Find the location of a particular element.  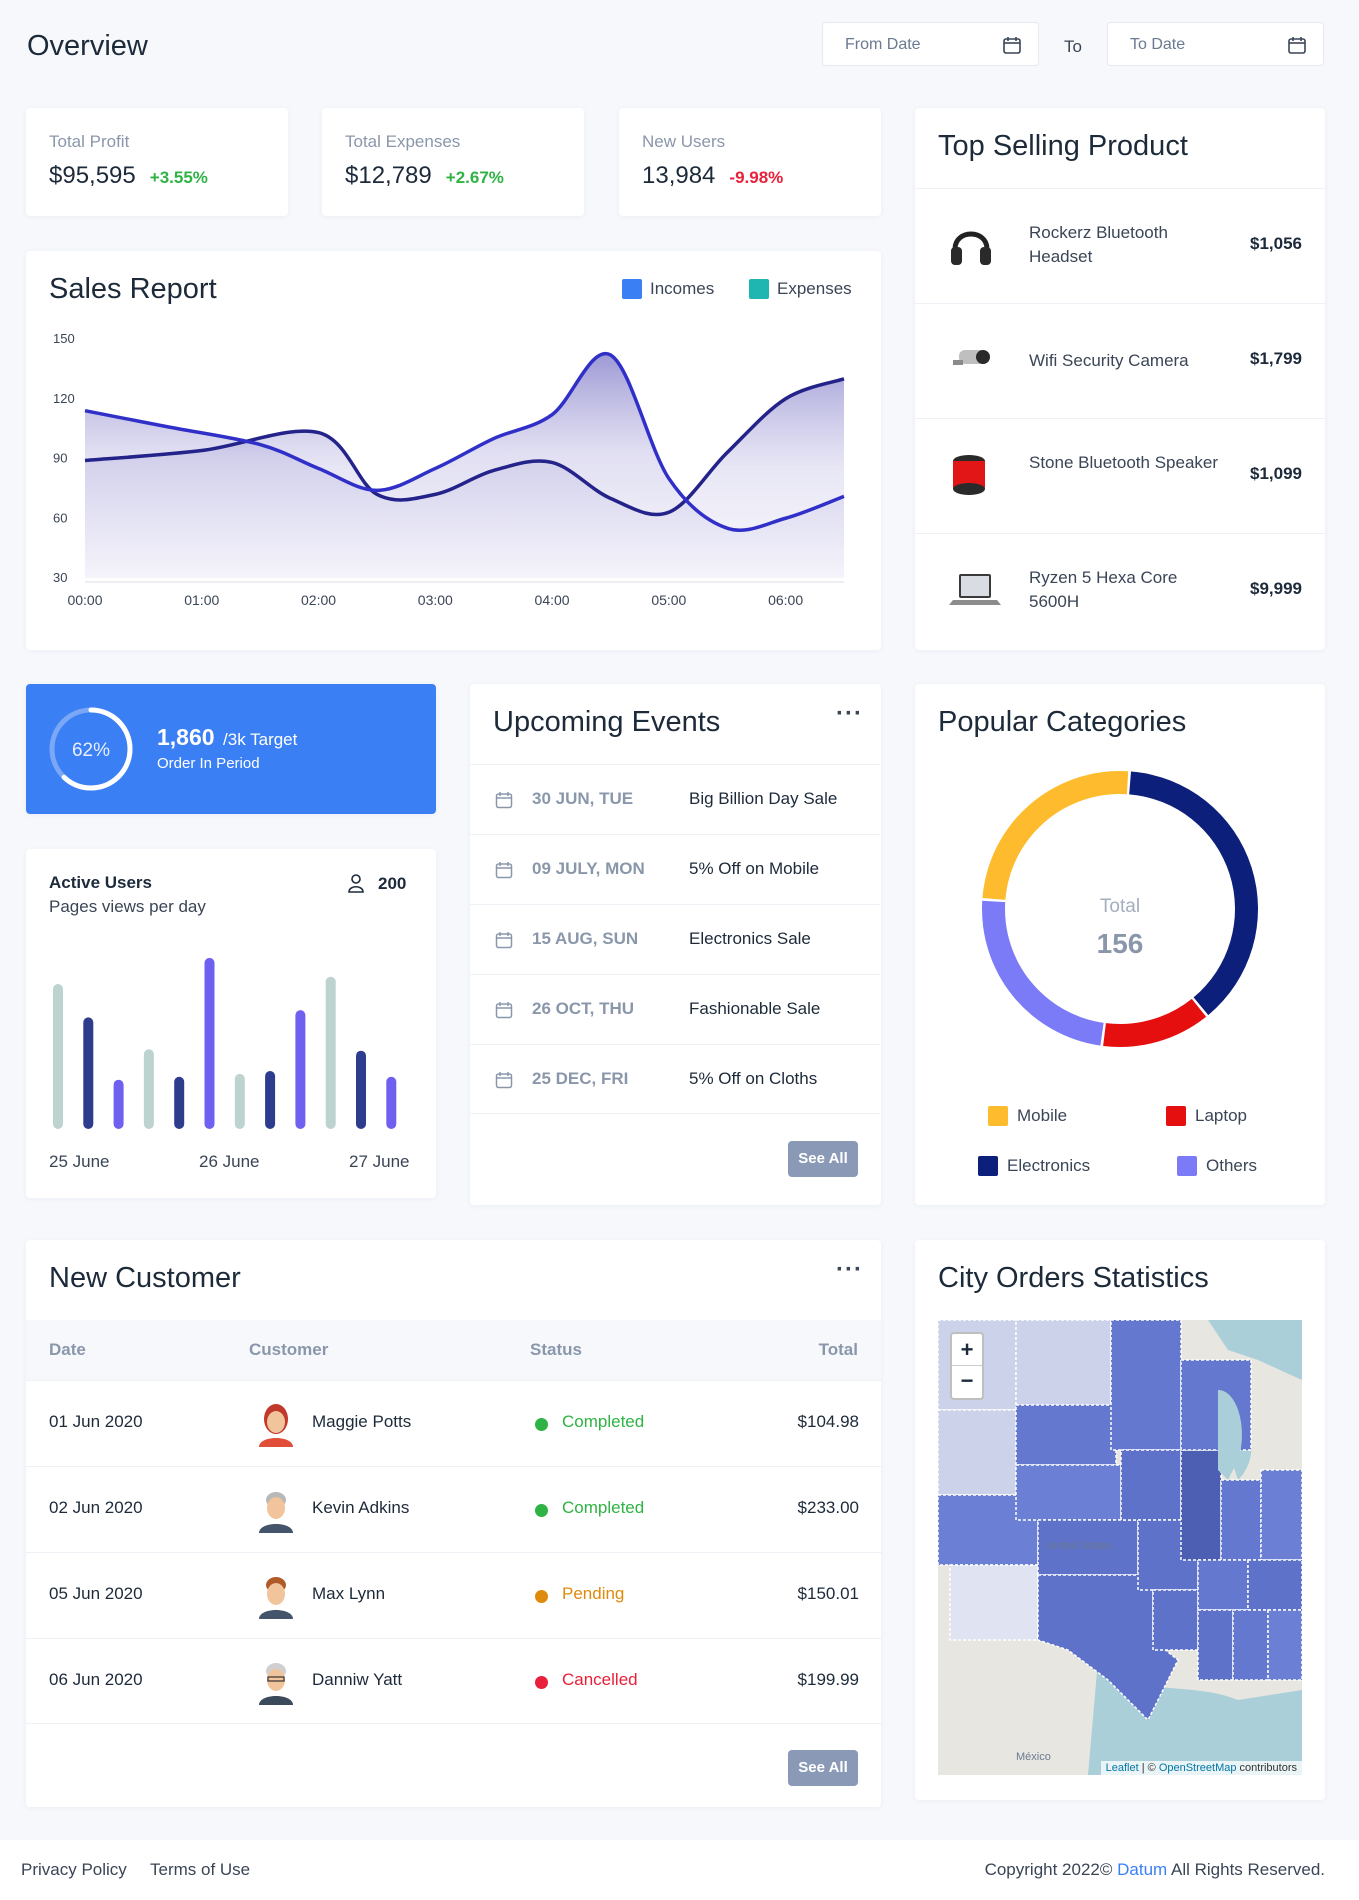

map-country-label: México is located at coordinates (1033, 1757).